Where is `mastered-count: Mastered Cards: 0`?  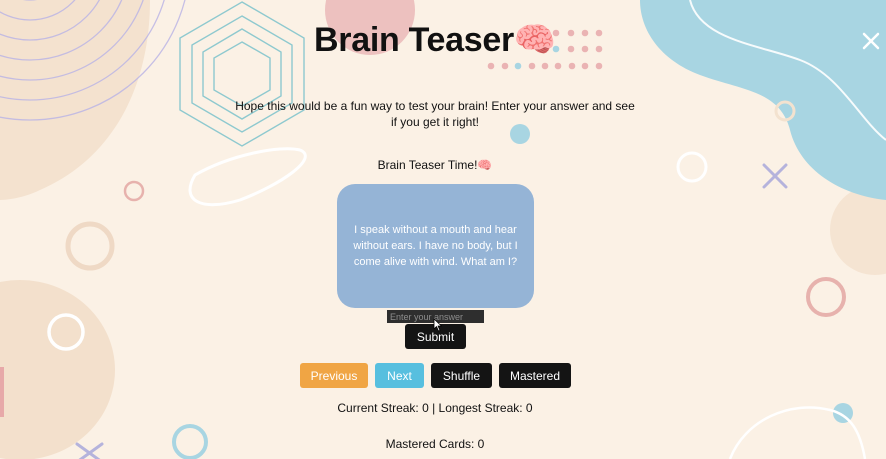
mastered-count: Mastered Cards: 0 is located at coordinates (435, 444).